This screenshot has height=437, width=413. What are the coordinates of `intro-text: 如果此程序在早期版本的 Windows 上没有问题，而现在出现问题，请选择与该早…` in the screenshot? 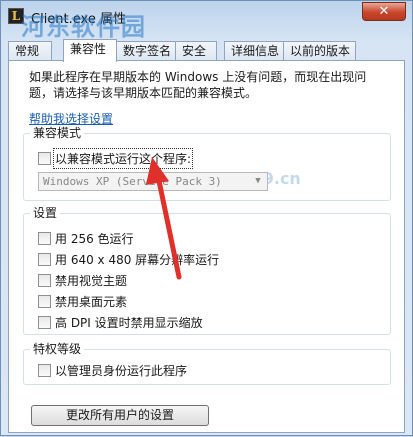 It's located at (198, 85).